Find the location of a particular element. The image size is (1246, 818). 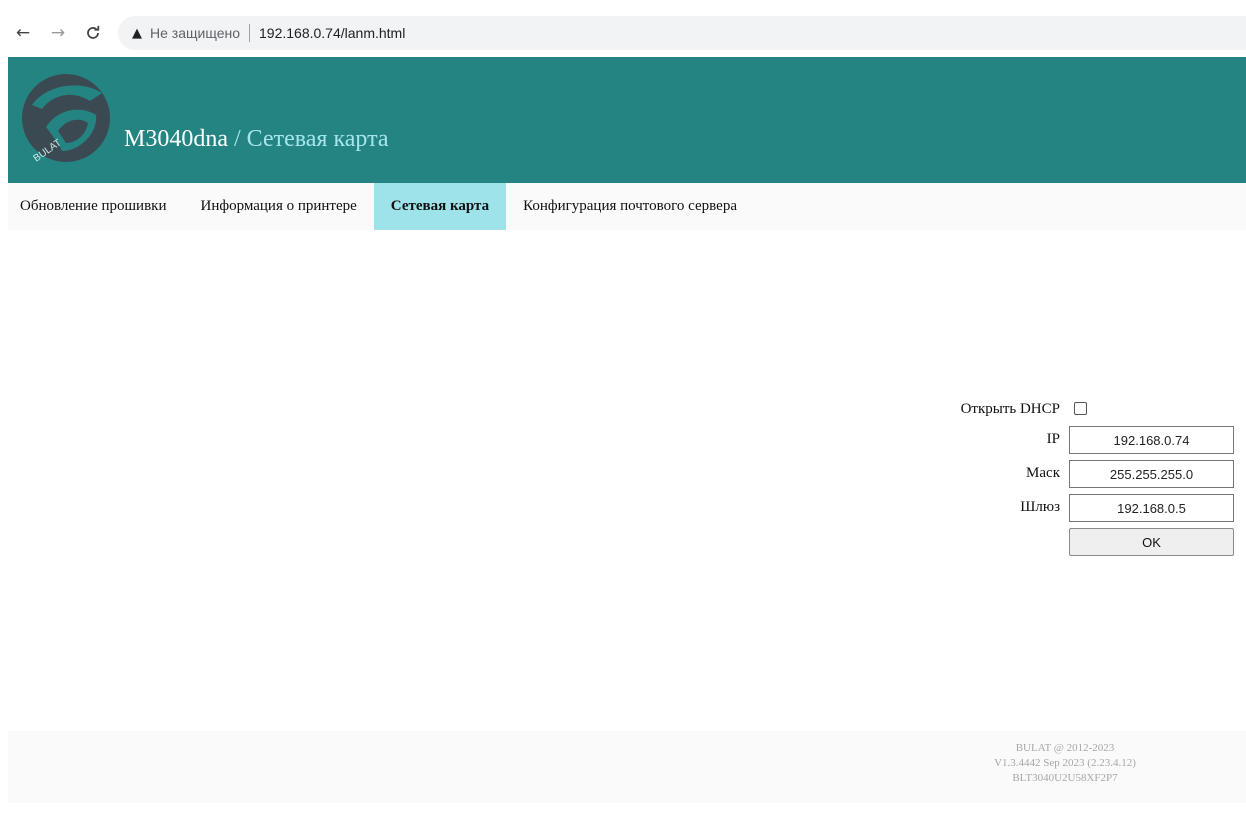

address-separator is located at coordinates (249, 33).